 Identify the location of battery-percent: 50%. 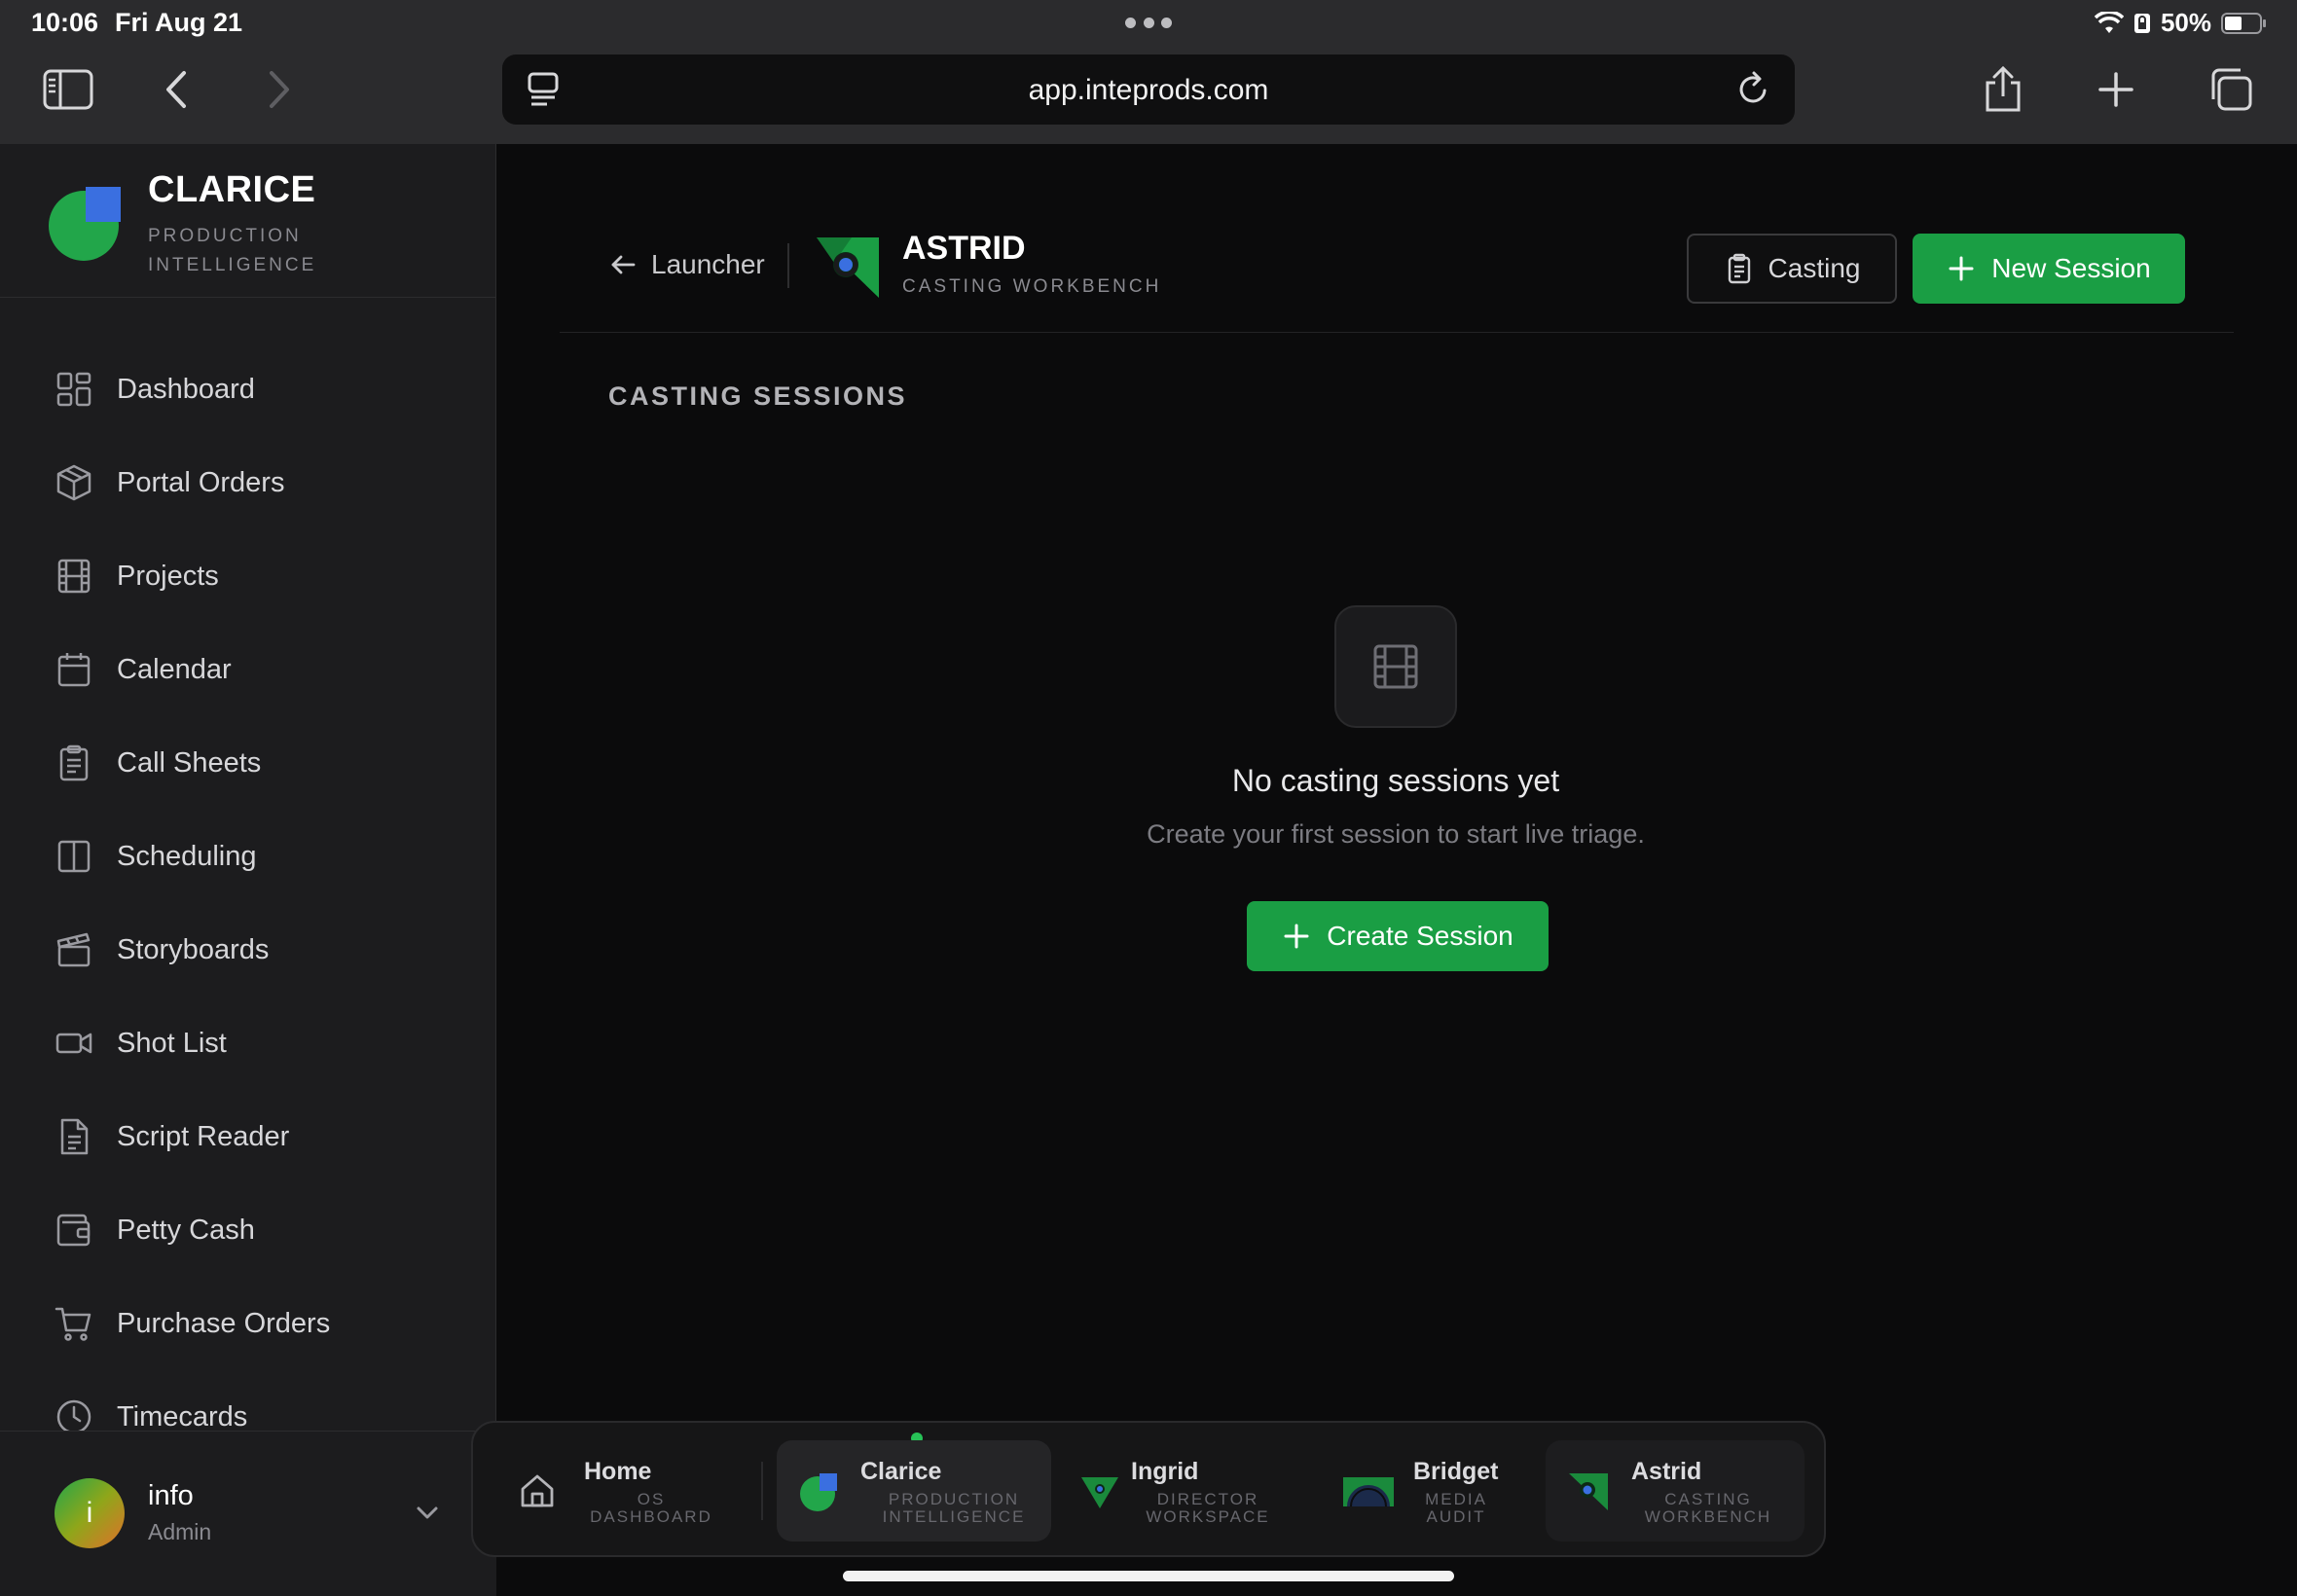
(2185, 22).